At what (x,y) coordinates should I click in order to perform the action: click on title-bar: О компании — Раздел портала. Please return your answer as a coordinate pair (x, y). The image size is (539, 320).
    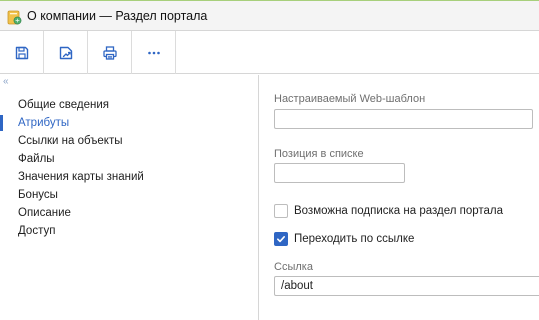
    Looking at the image, I should click on (269, 15).